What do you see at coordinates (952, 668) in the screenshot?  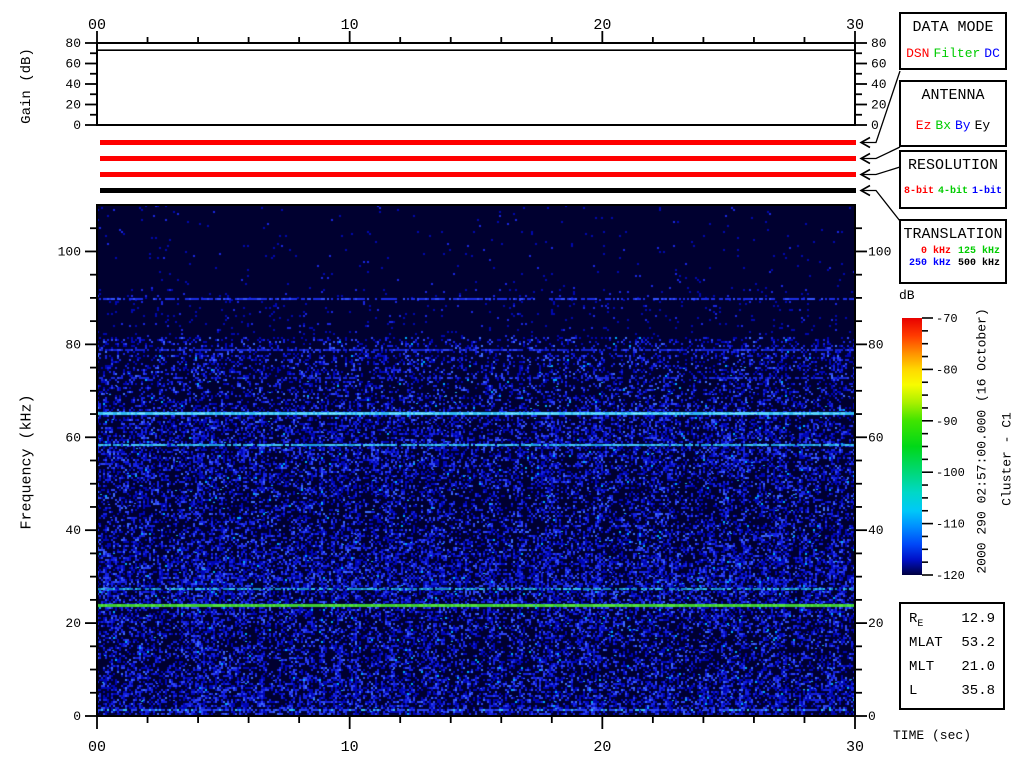 I see `ephemeris-row: MLT 21.0` at bounding box center [952, 668].